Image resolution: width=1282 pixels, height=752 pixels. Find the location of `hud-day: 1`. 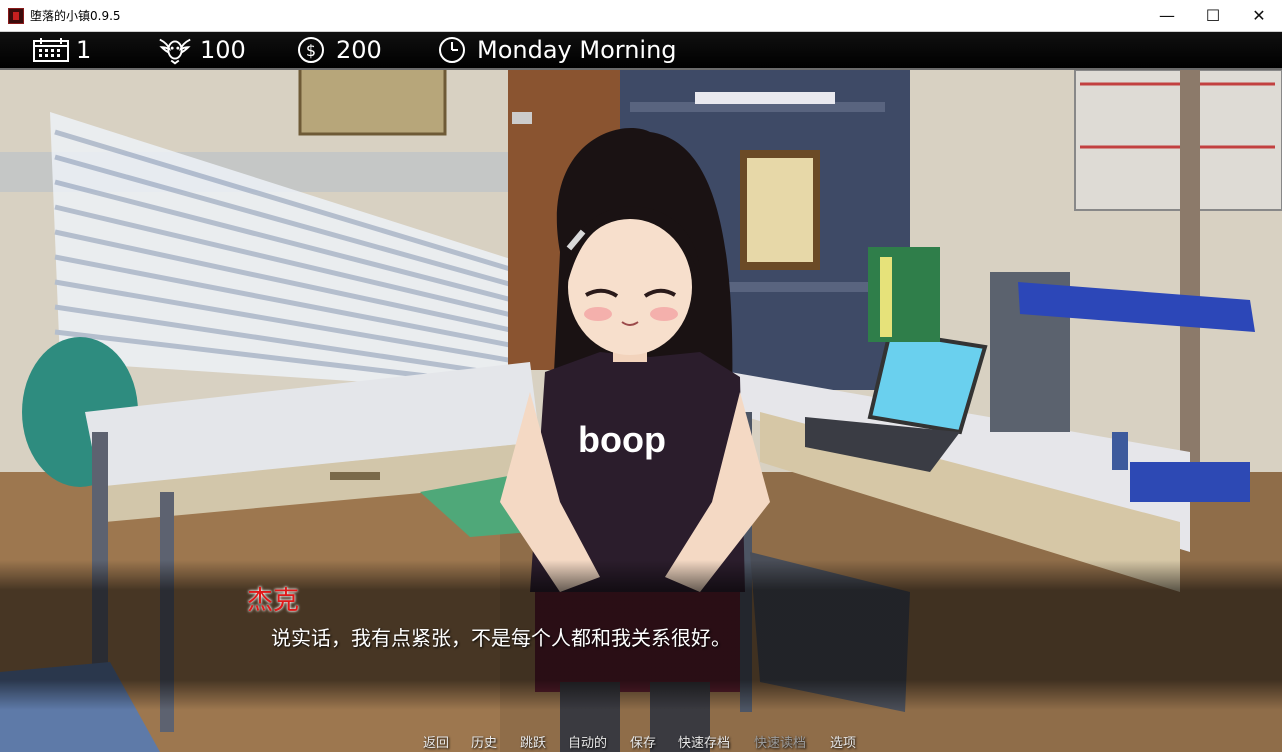

hud-day: 1 is located at coordinates (61, 50).